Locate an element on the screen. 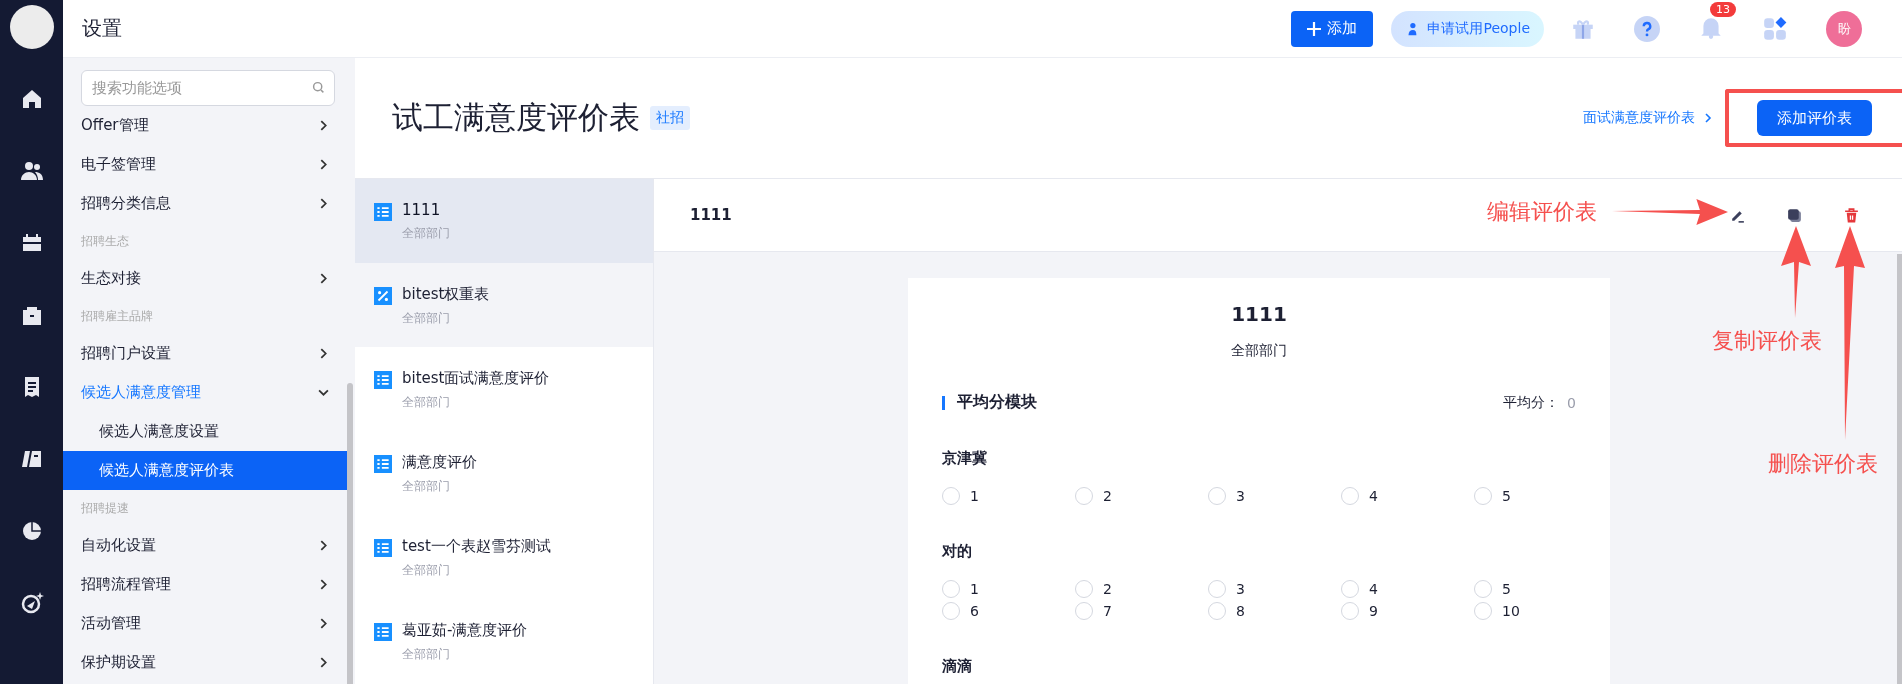 Image resolution: width=1902 pixels, height=684 pixels. category-tag: 社招 is located at coordinates (670, 118).